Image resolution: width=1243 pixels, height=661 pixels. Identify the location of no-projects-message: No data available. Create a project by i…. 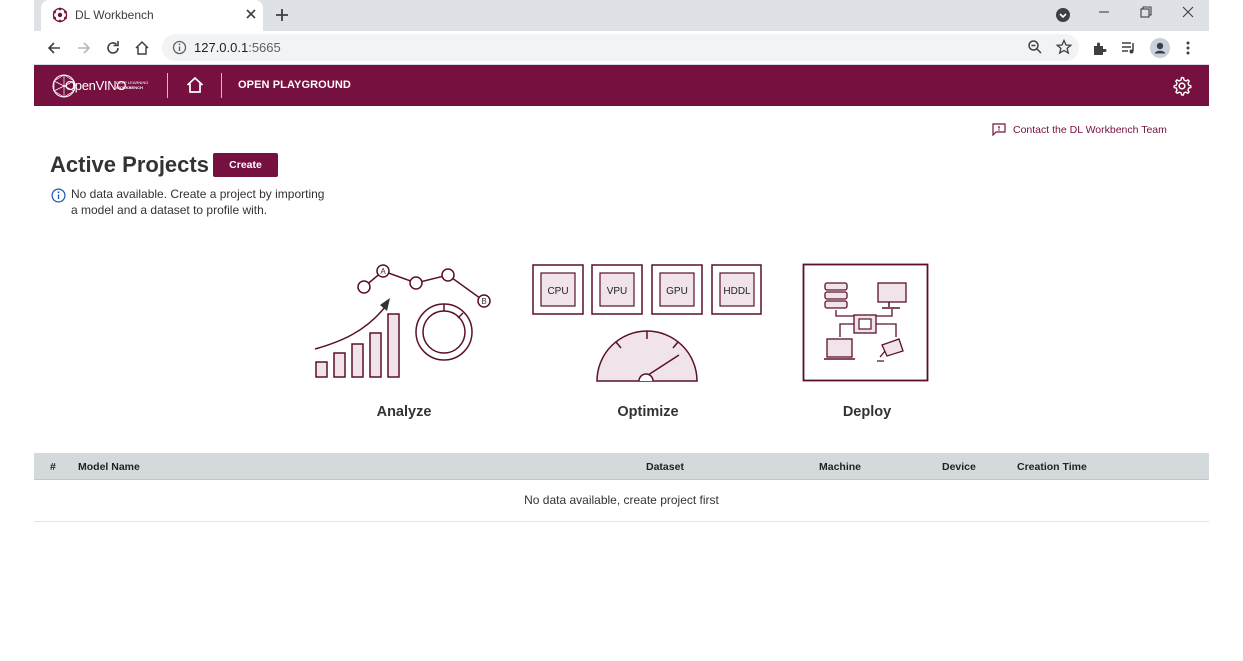
(198, 202).